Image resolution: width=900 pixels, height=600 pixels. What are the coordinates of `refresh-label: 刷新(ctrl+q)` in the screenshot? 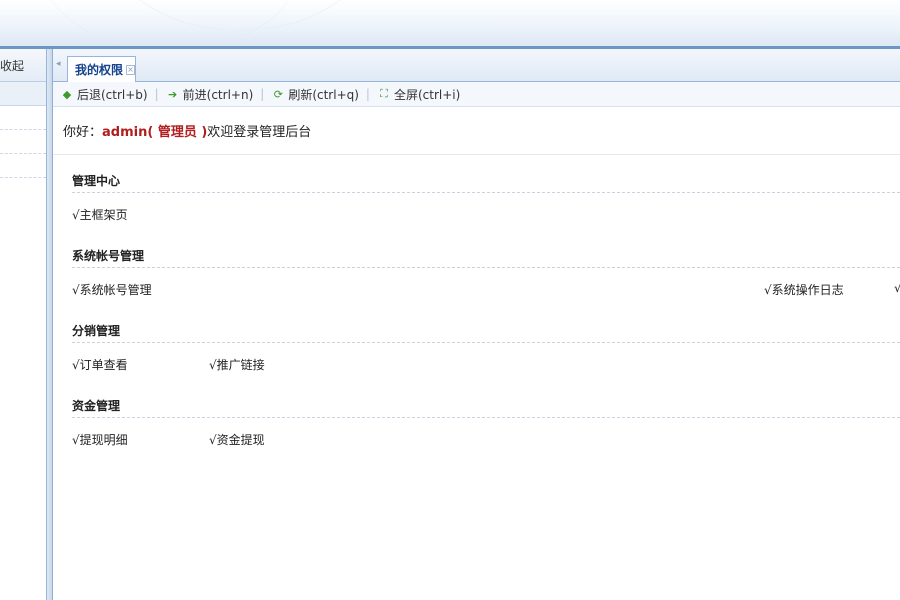 It's located at (323, 94).